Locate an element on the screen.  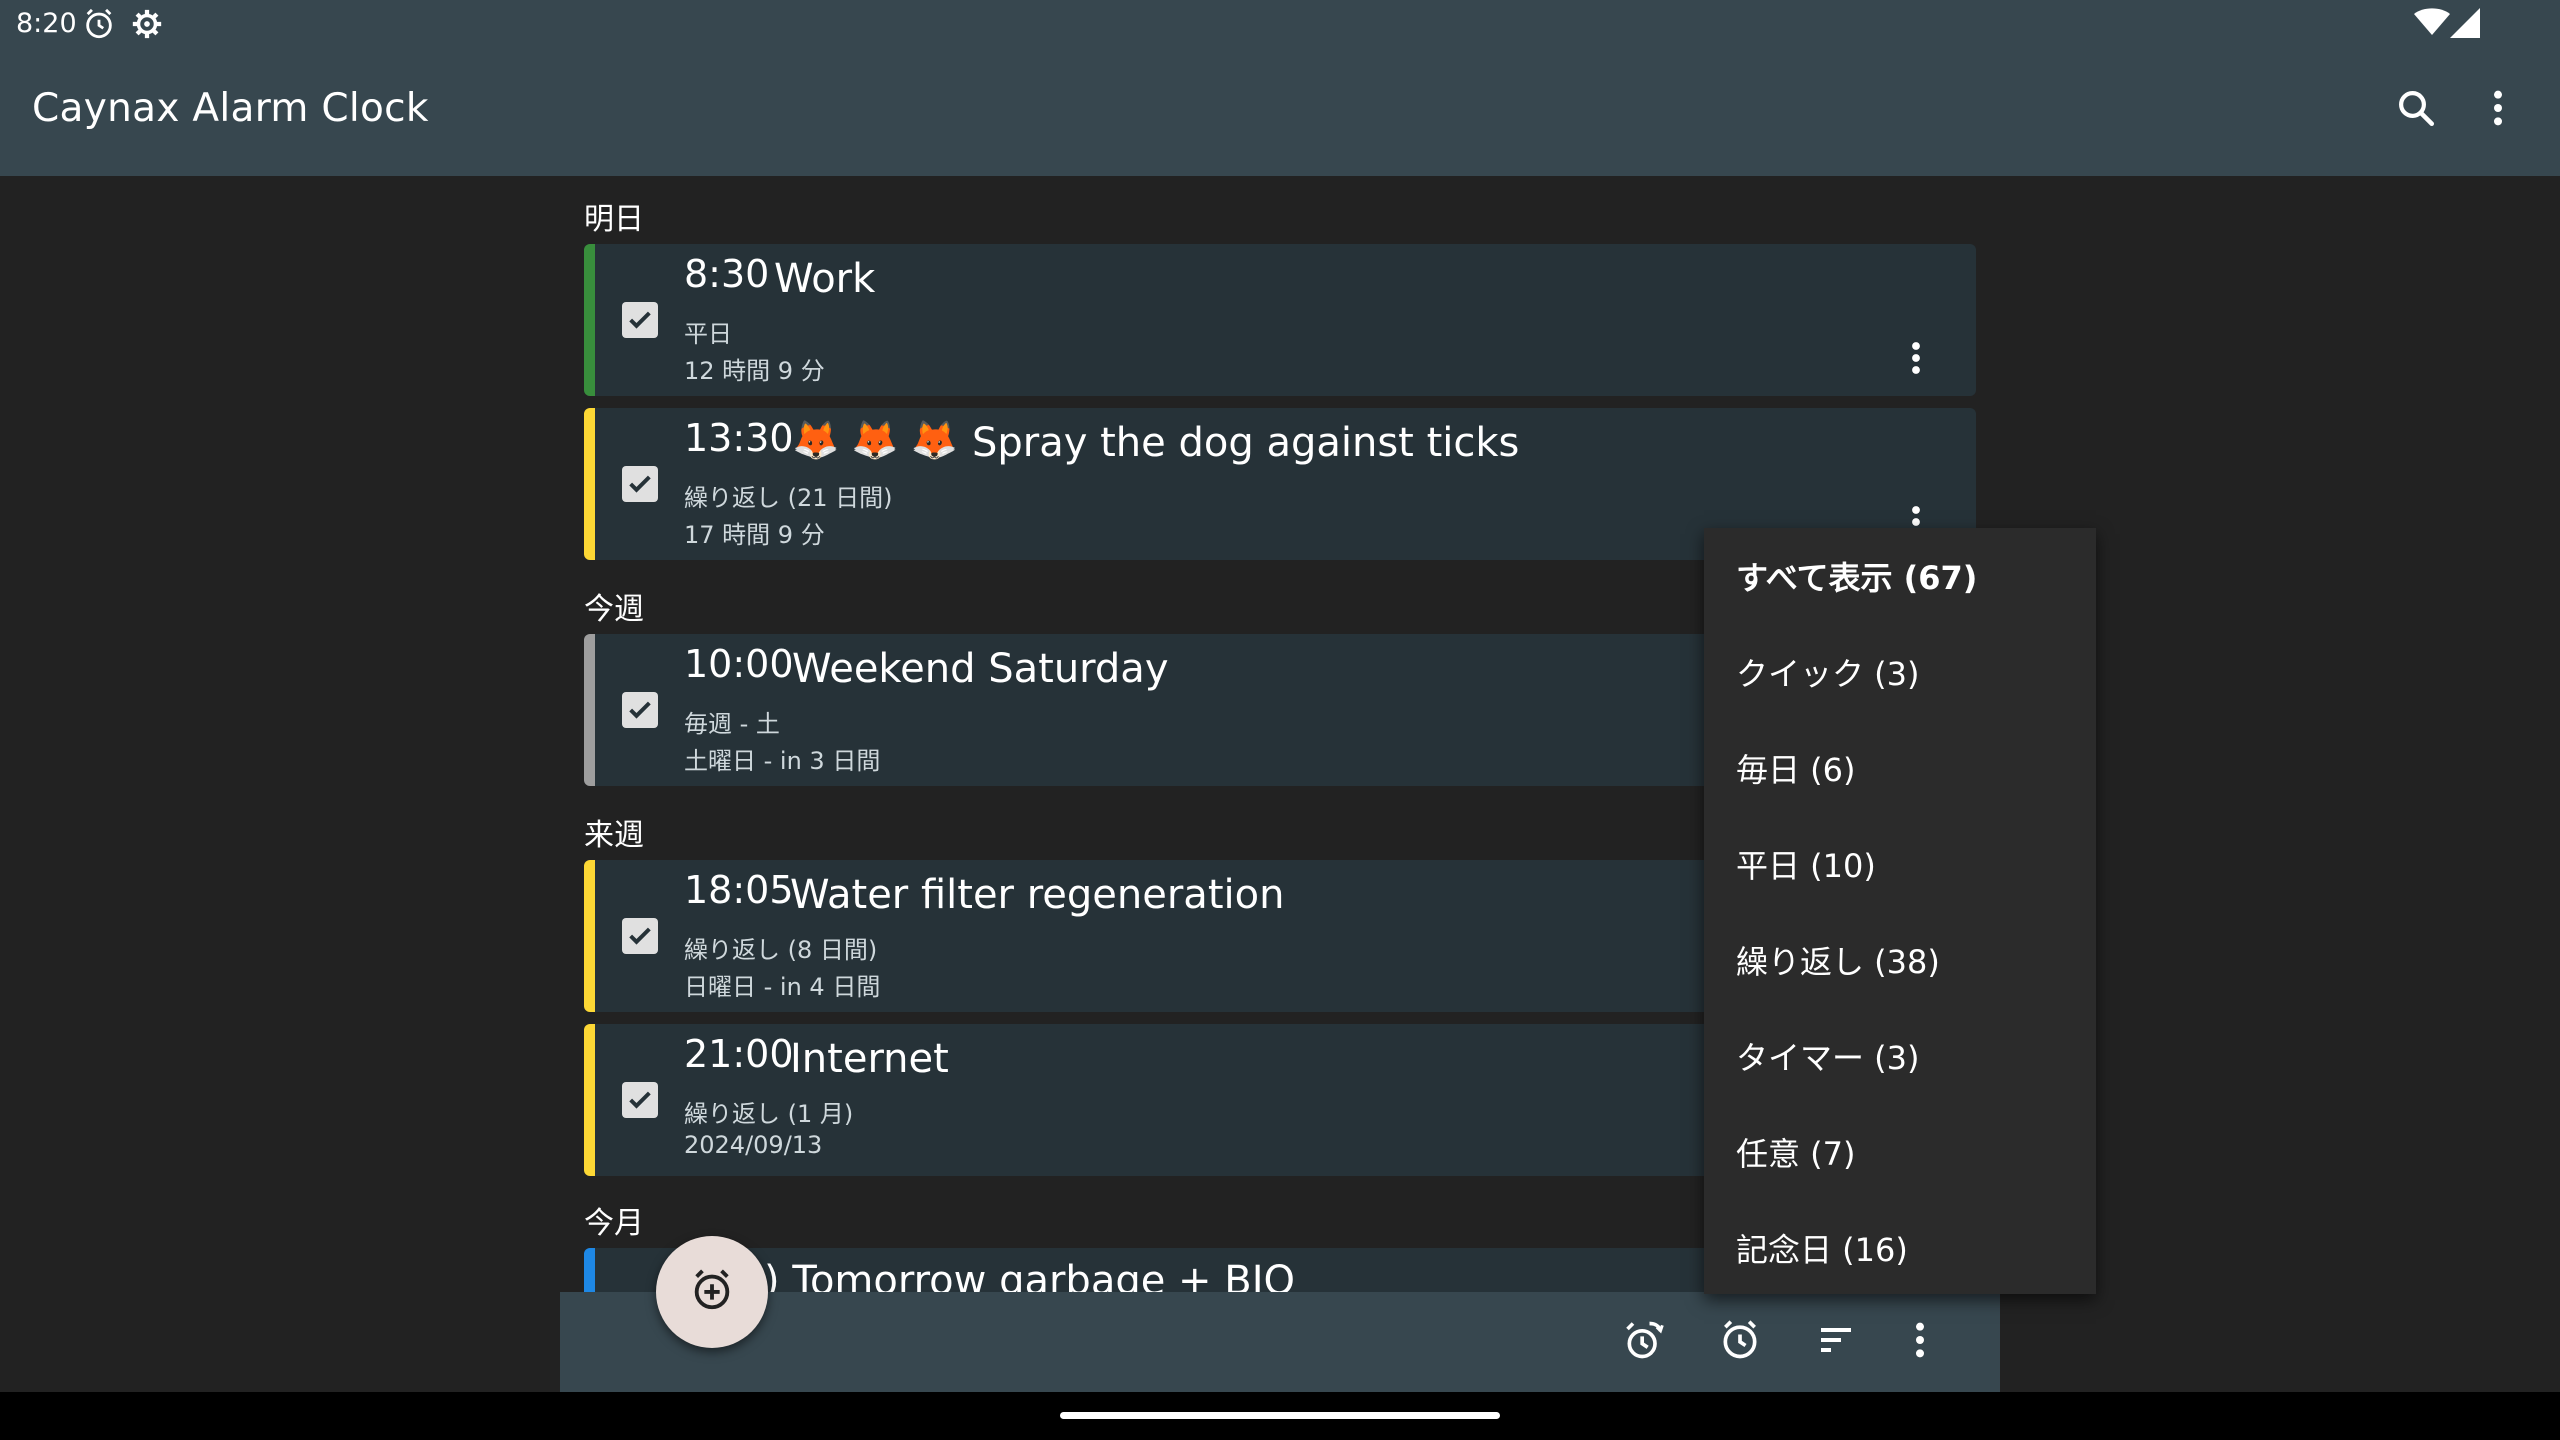
system-nav-bar is located at coordinates (1280, 1416).